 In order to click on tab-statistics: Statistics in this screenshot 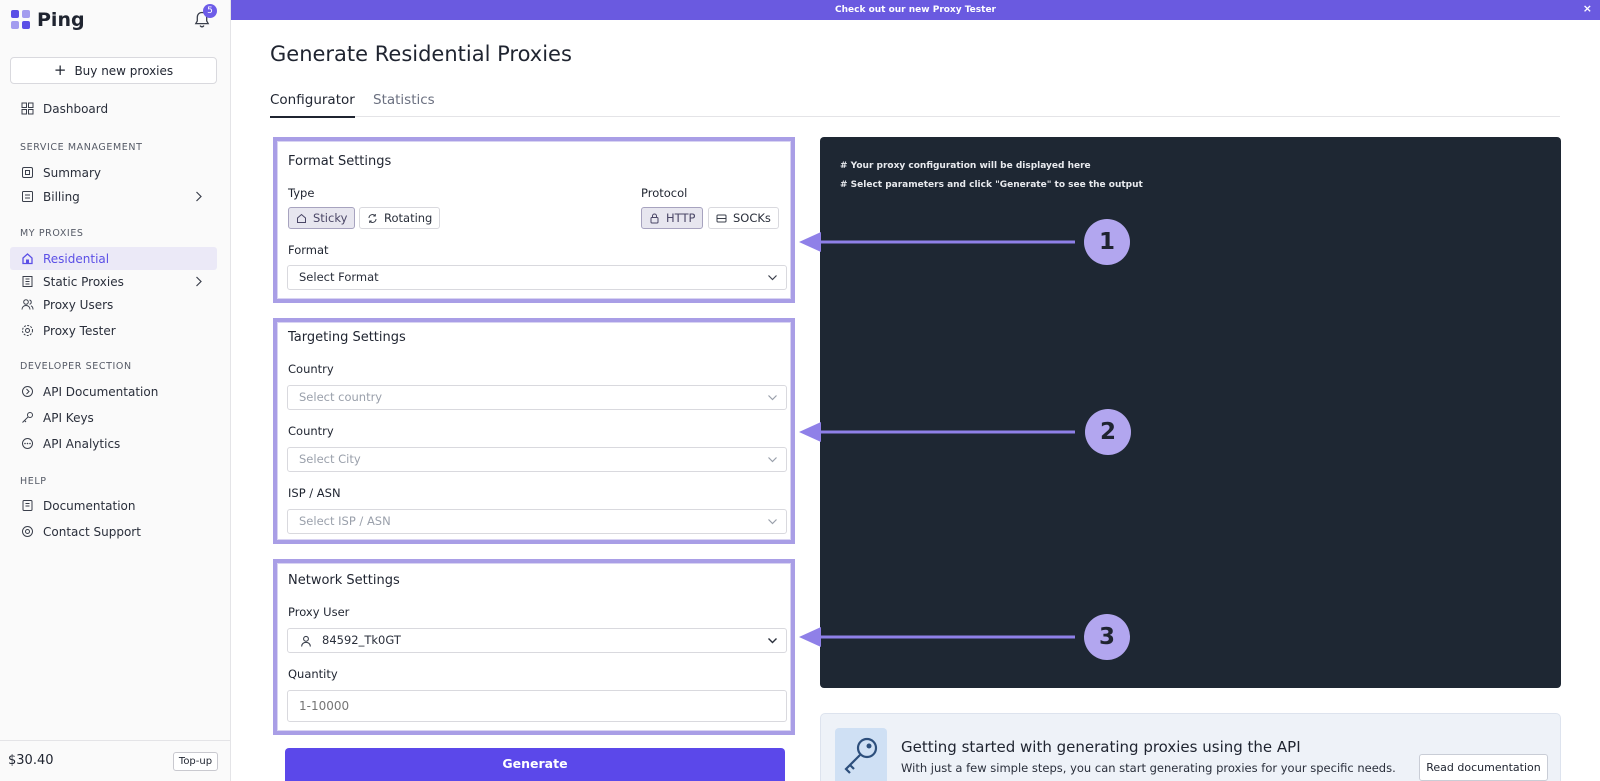, I will do `click(404, 104)`.